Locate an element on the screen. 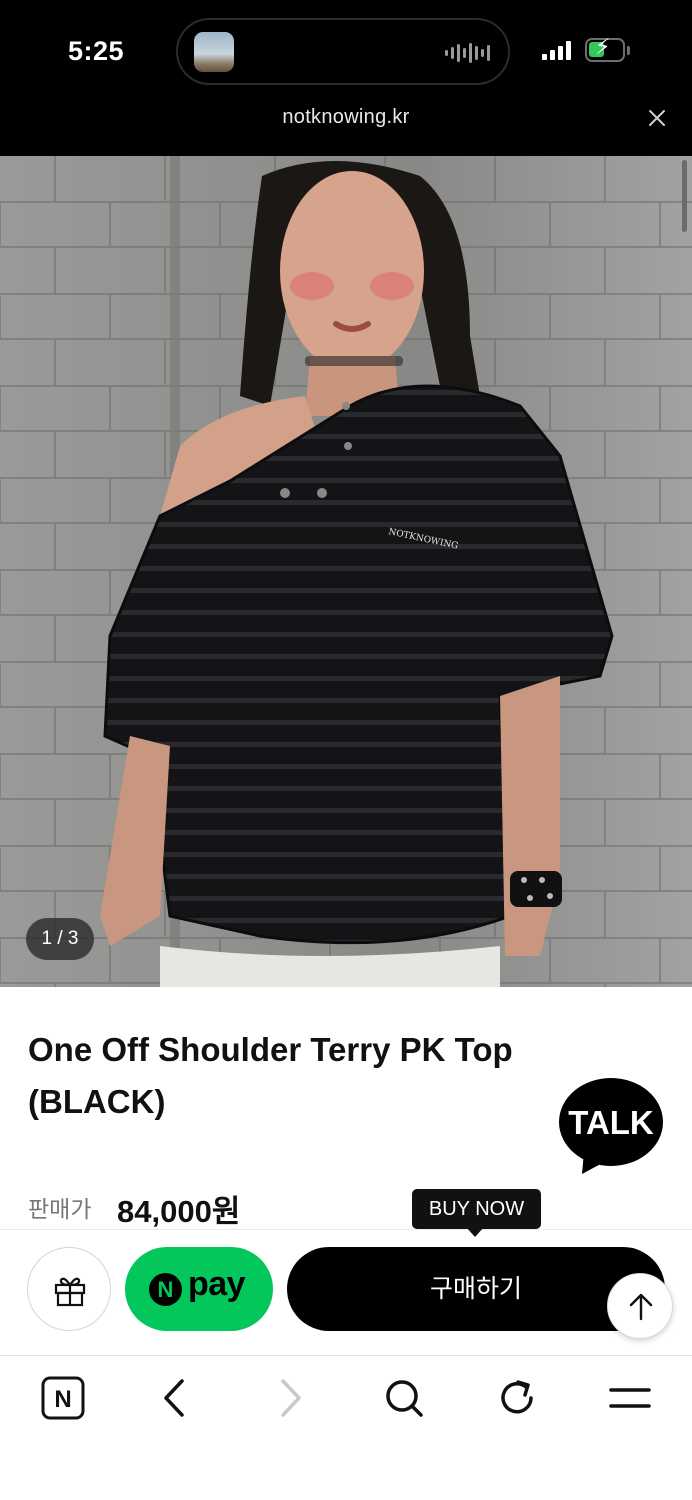  chevron-right-icon is located at coordinates (291, 1398).